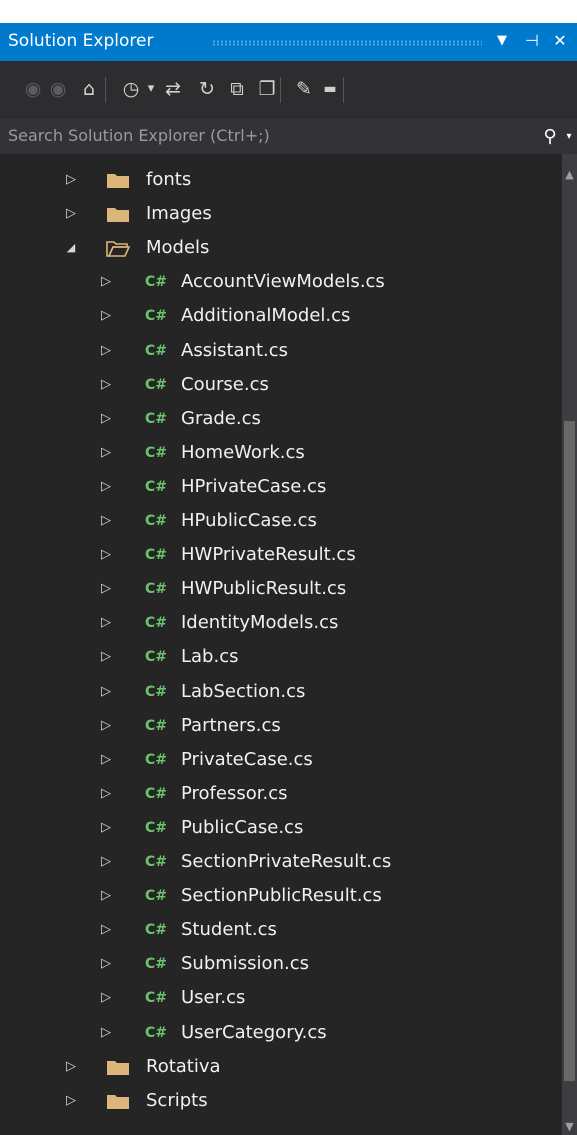 The height and width of the screenshot is (1135, 577). I want to click on tree-folder-row: ▷ Images, so click(281, 214).